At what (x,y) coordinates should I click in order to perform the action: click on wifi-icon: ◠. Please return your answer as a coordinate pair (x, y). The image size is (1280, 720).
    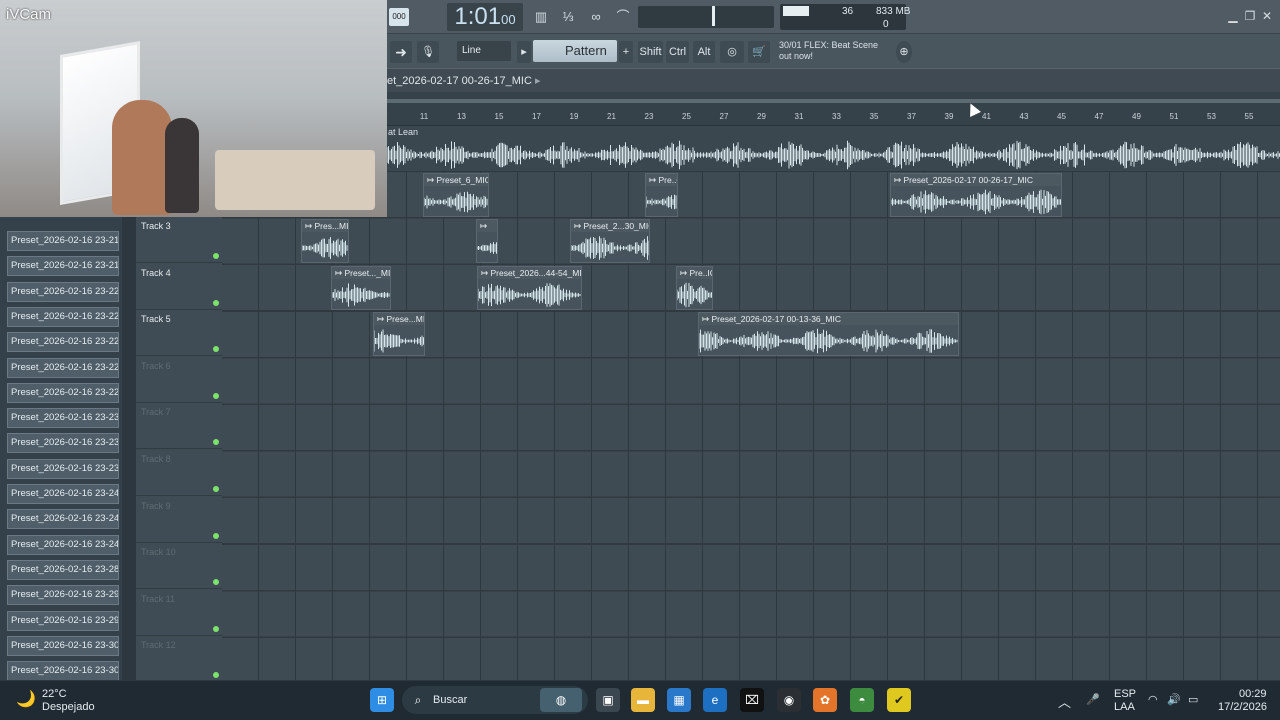
    Looking at the image, I should click on (1153, 699).